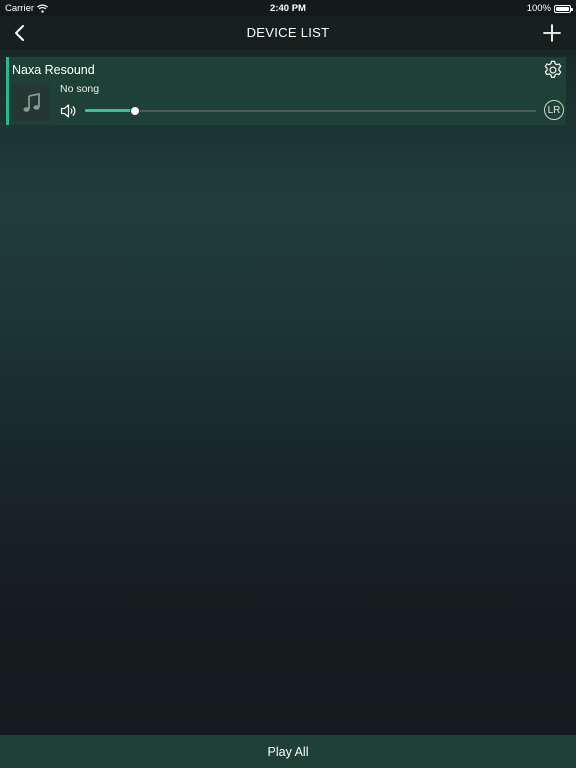  I want to click on volume-slider, so click(310, 111).